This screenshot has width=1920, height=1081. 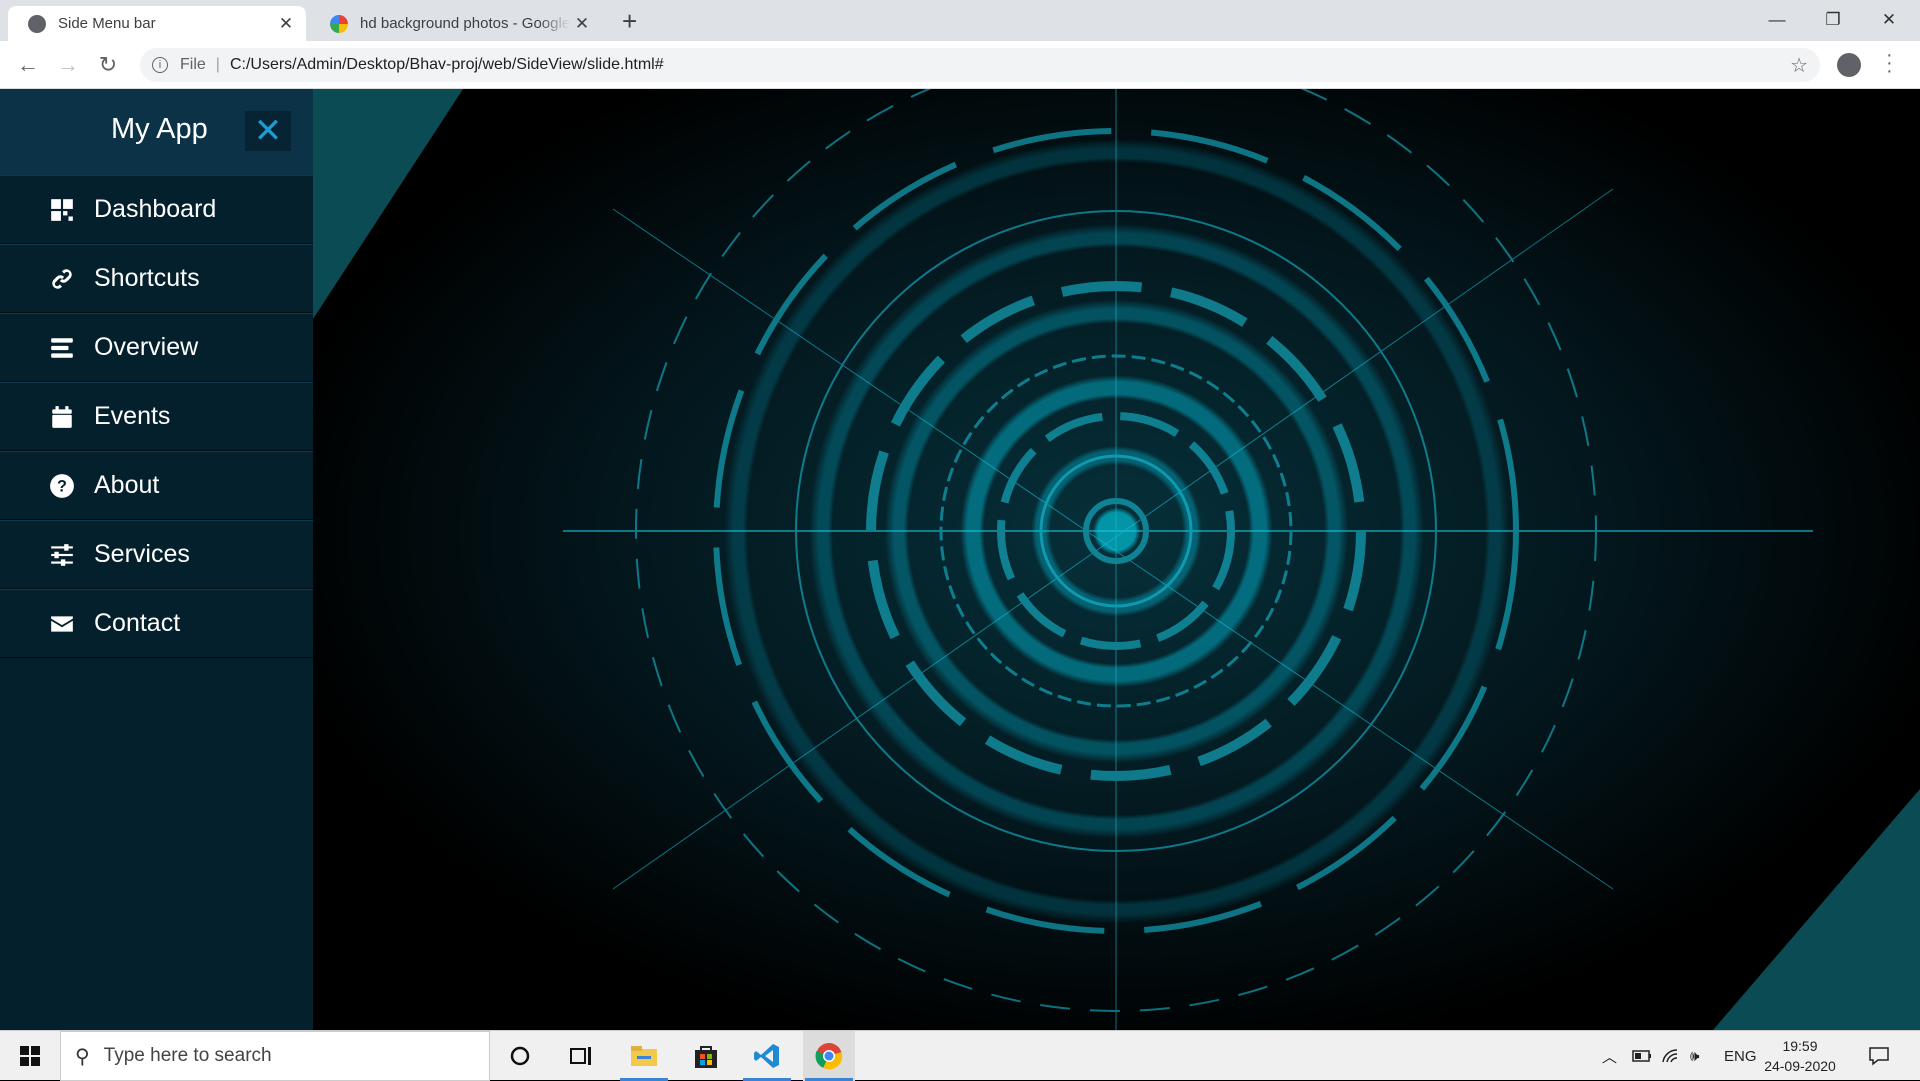 I want to click on sidebar-item-overview: Overview, so click(x=156, y=347).